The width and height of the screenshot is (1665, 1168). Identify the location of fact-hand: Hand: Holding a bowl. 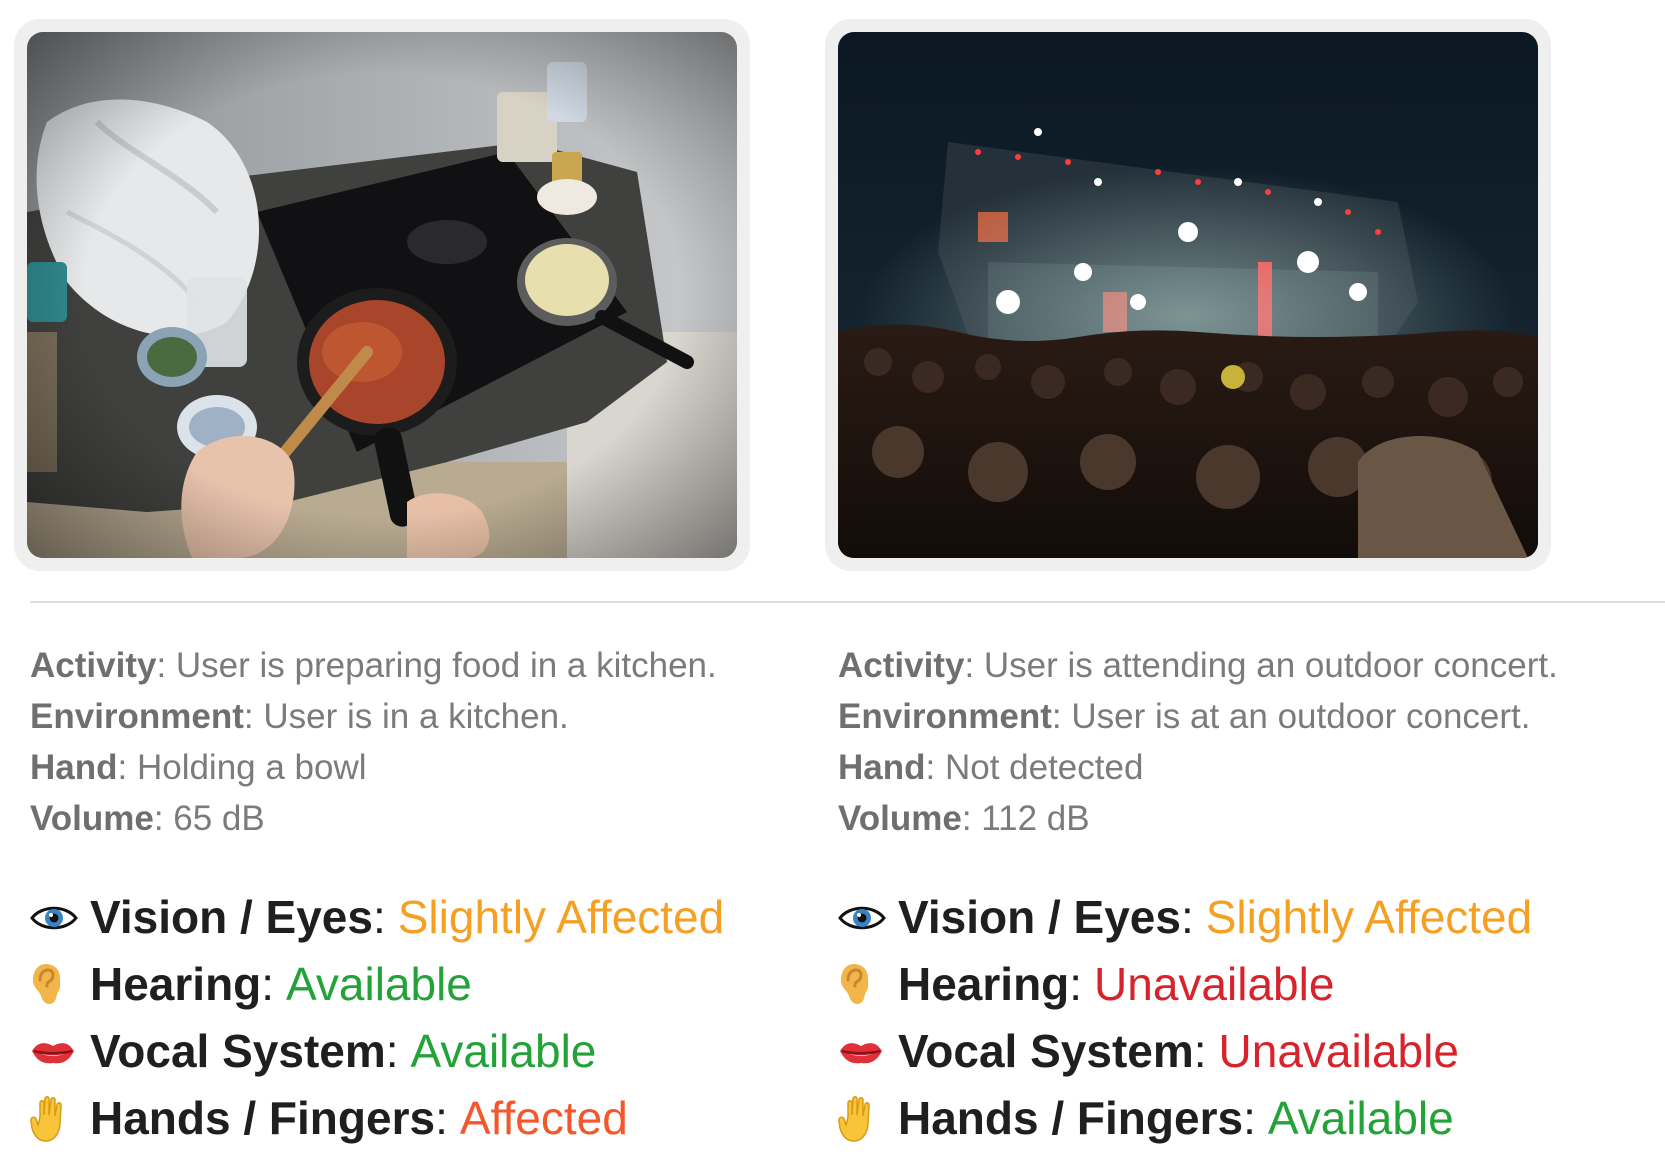
(198, 767).